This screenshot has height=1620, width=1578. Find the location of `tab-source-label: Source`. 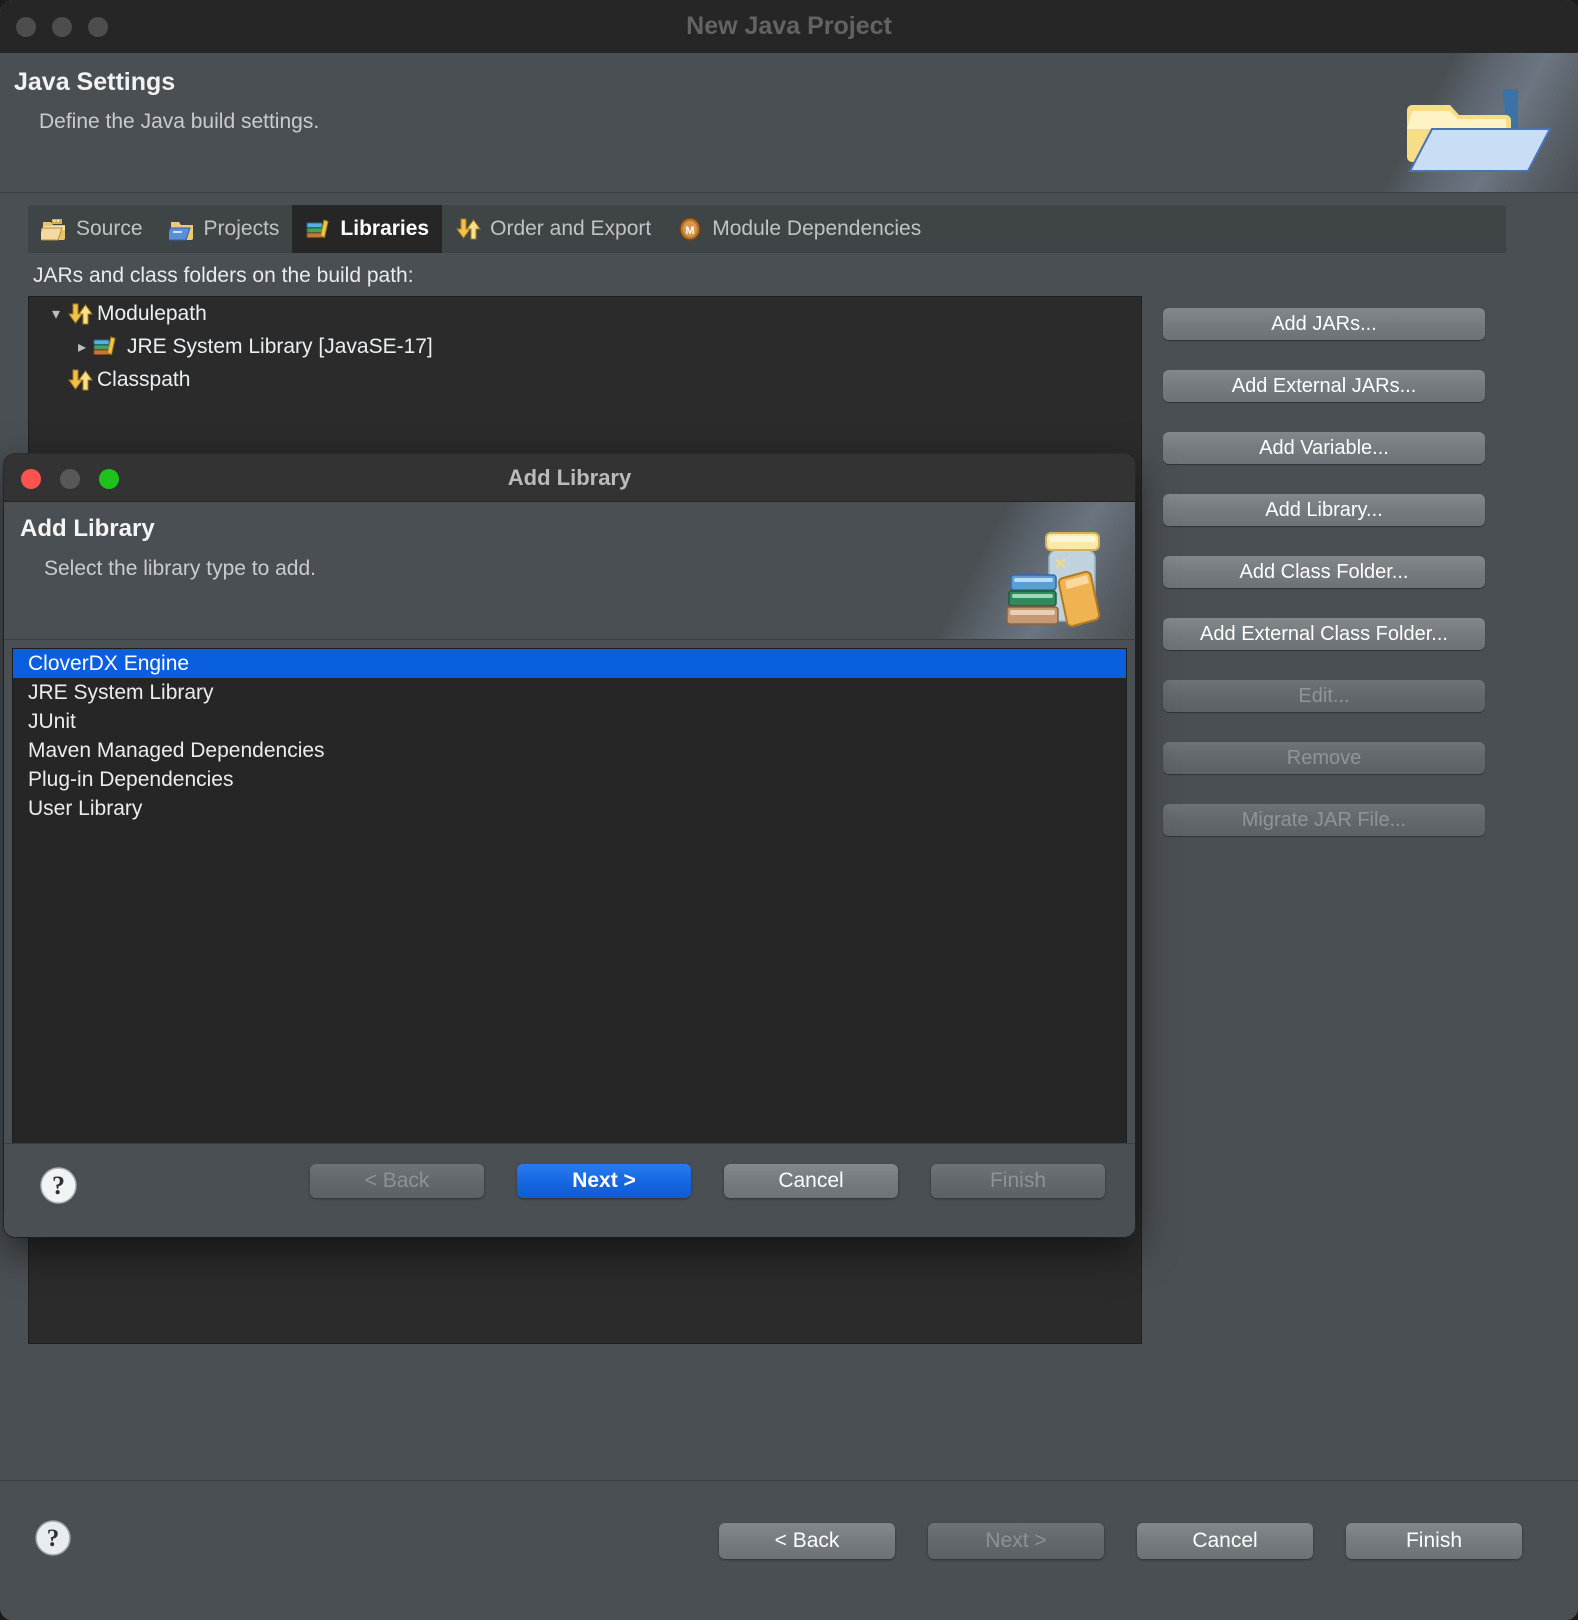

tab-source-label: Source is located at coordinates (109, 228).